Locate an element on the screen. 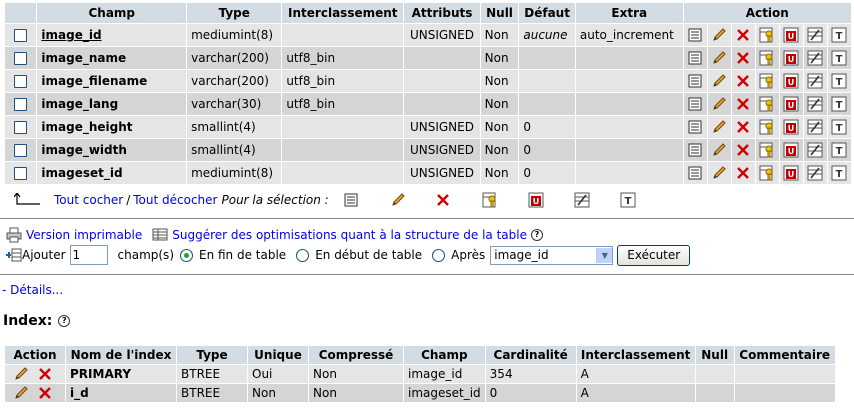 Image resolution: width=854 pixels, height=411 pixels. execute-button: Exécuter is located at coordinates (654, 255).